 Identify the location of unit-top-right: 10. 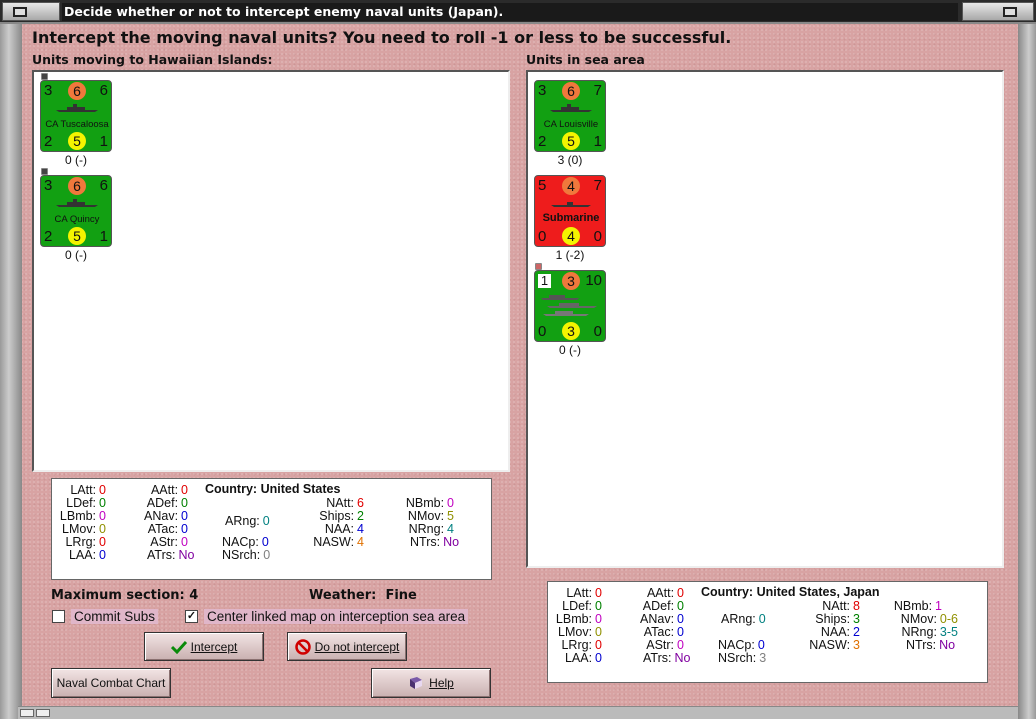
(593, 280).